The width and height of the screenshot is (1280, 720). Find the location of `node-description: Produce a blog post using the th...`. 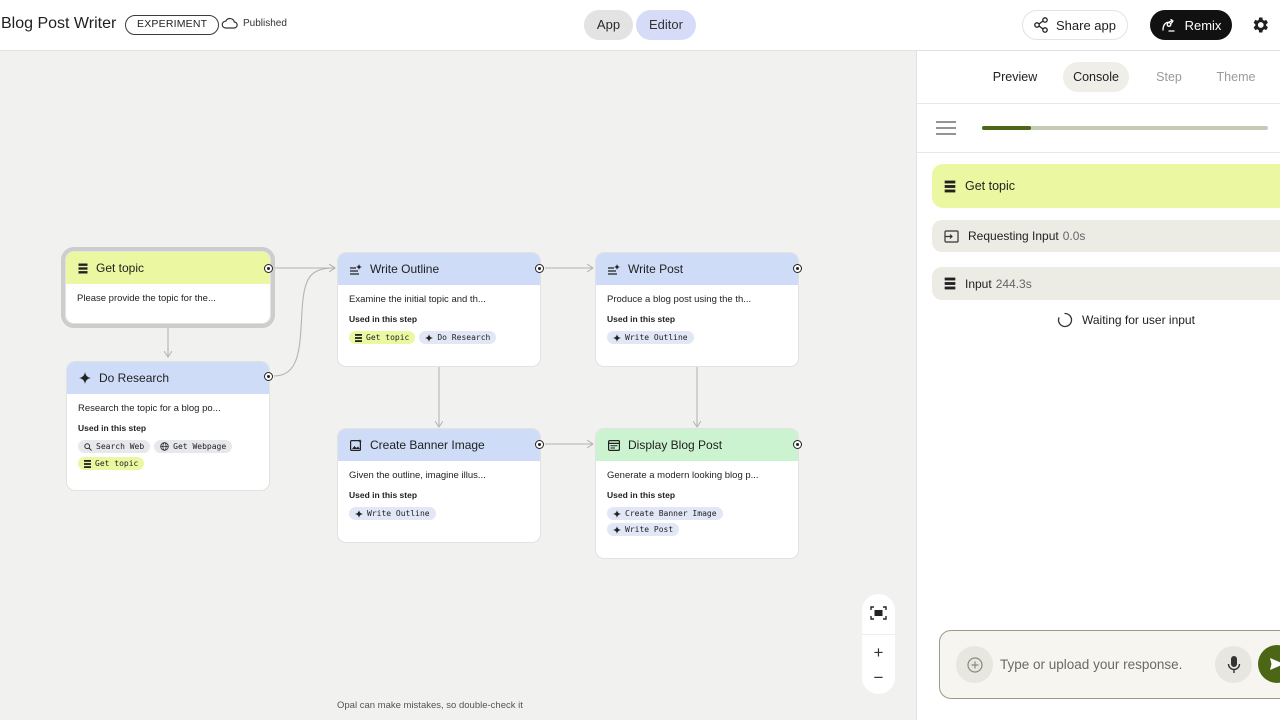

node-description: Produce a blog post using the th... is located at coordinates (679, 299).